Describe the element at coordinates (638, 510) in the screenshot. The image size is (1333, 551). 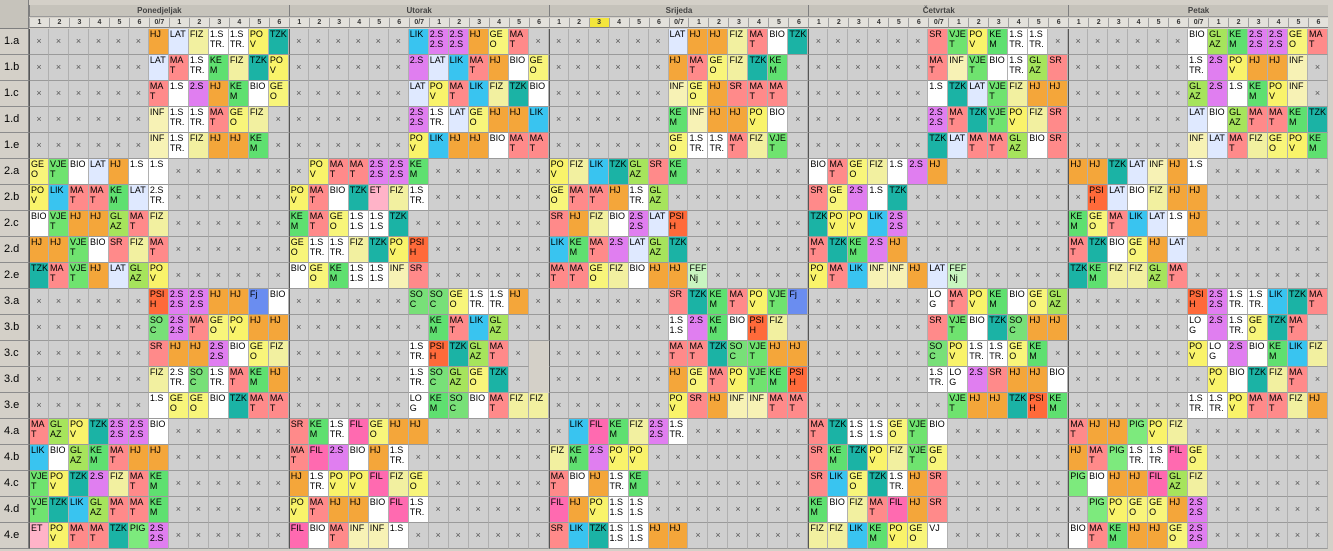
I see `lesson-slot: 1.S 1.S` at that location.